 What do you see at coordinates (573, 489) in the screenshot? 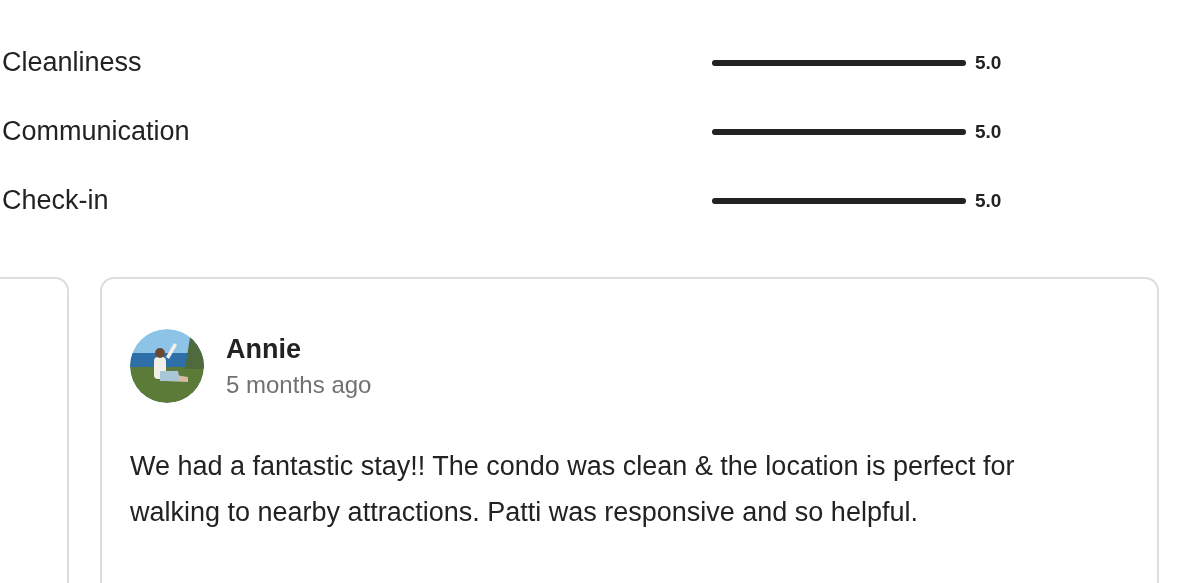
I see `review-text: We had a fantastic stay!! The condo was clean & the location is perfect for walking to nearby attractions. Patti was responsive and so helpful.` at bounding box center [573, 489].